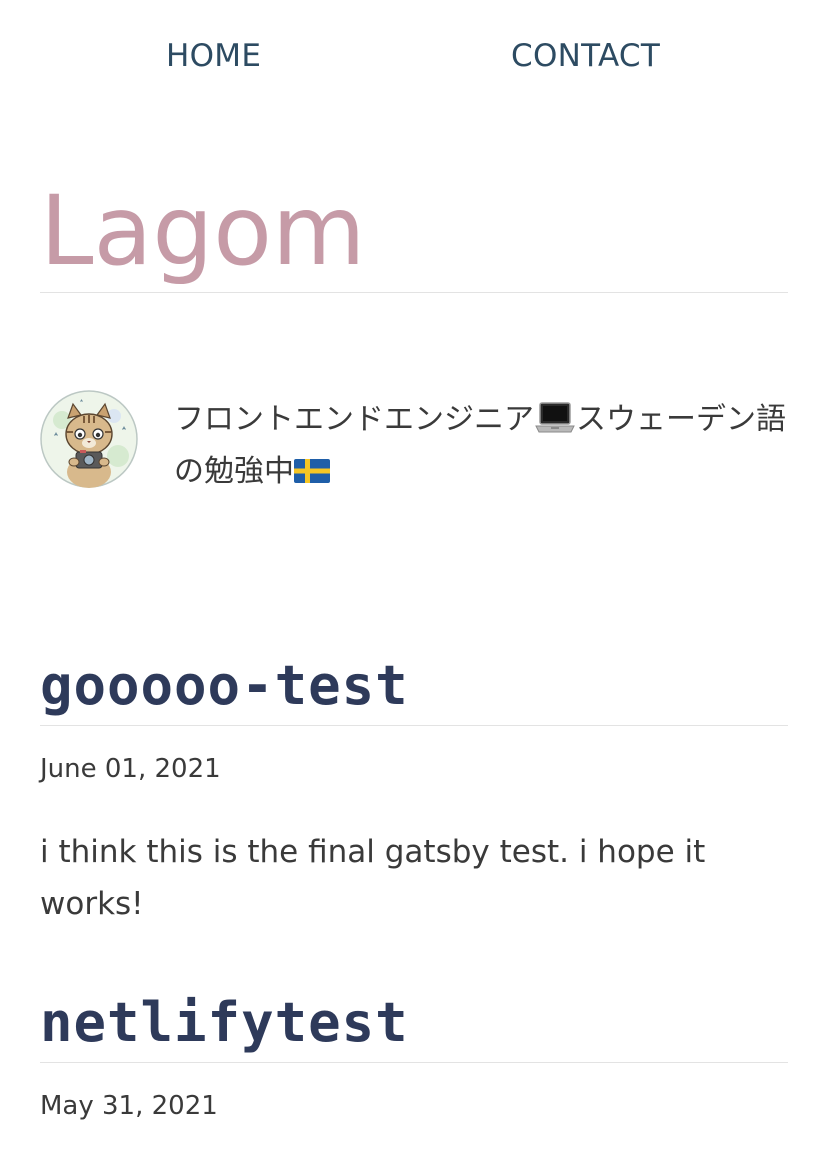 The height and width of the screenshot is (1159, 828). What do you see at coordinates (224, 1023) in the screenshot?
I see `post-title-link: netlifytest` at bounding box center [224, 1023].